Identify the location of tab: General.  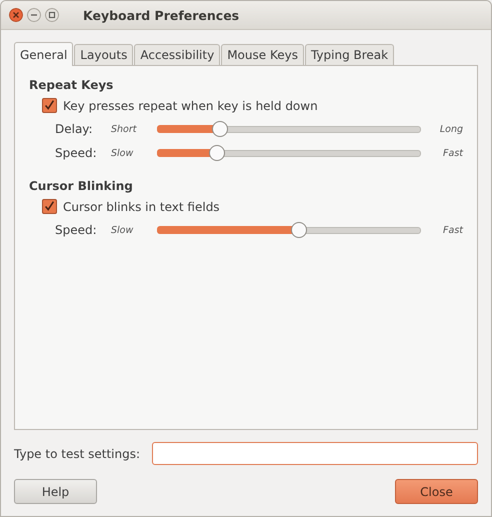
(44, 54).